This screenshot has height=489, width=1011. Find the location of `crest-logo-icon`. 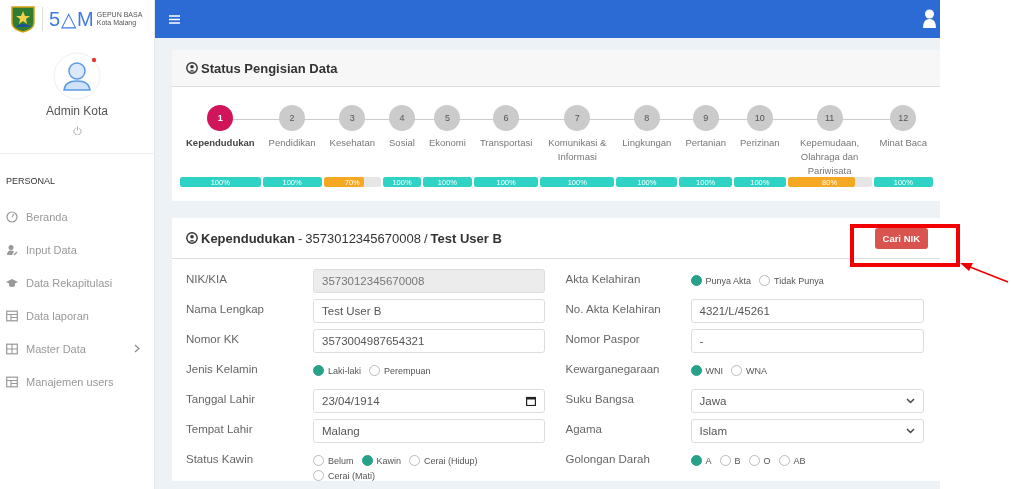

crest-logo-icon is located at coordinates (23, 19).